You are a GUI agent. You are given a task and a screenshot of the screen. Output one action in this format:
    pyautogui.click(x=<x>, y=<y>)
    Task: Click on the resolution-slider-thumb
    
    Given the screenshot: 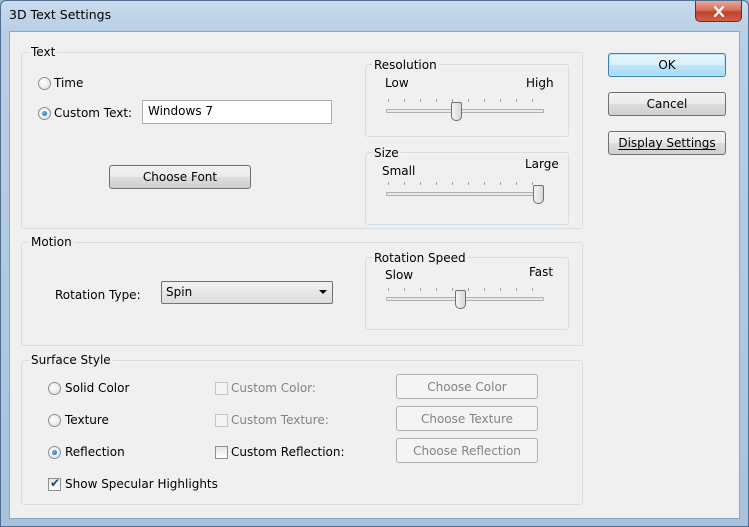 What is the action you would take?
    pyautogui.click(x=456, y=111)
    